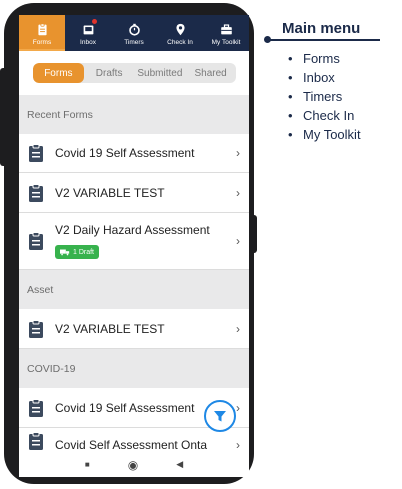 Image resolution: width=402 pixels, height=489 pixels. I want to click on segmented-tabs: Forms Drafts Submitted Shared, so click(134, 73).